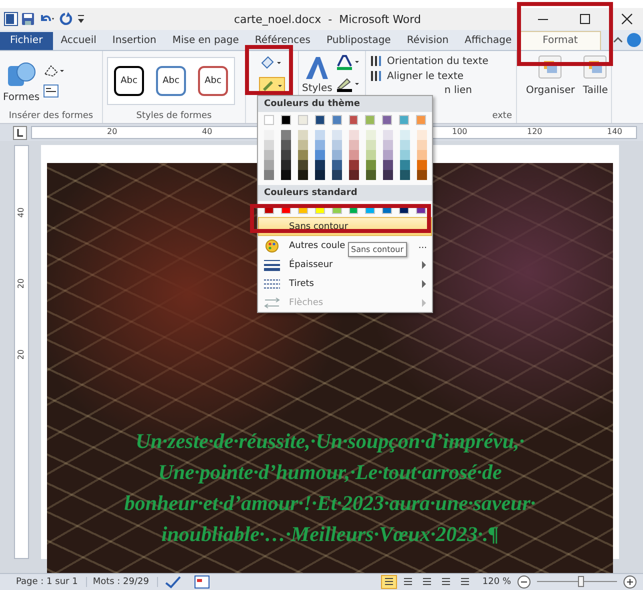 The width and height of the screenshot is (643, 590). I want to click on ribbon-tab: Publipostage, so click(358, 41).